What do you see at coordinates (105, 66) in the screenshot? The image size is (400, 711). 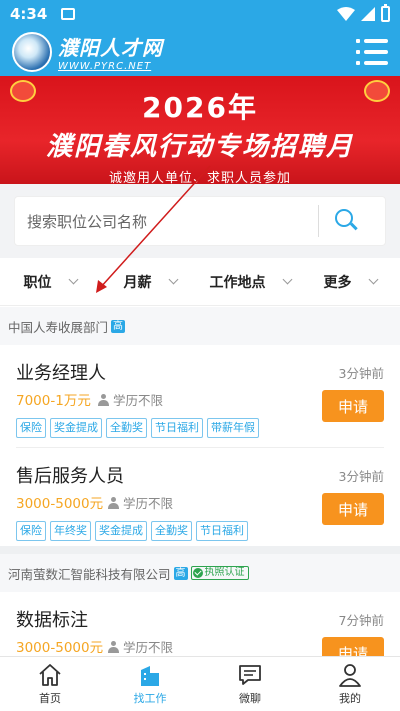 I see `logo-url: WWW.PYRC.NET` at bounding box center [105, 66].